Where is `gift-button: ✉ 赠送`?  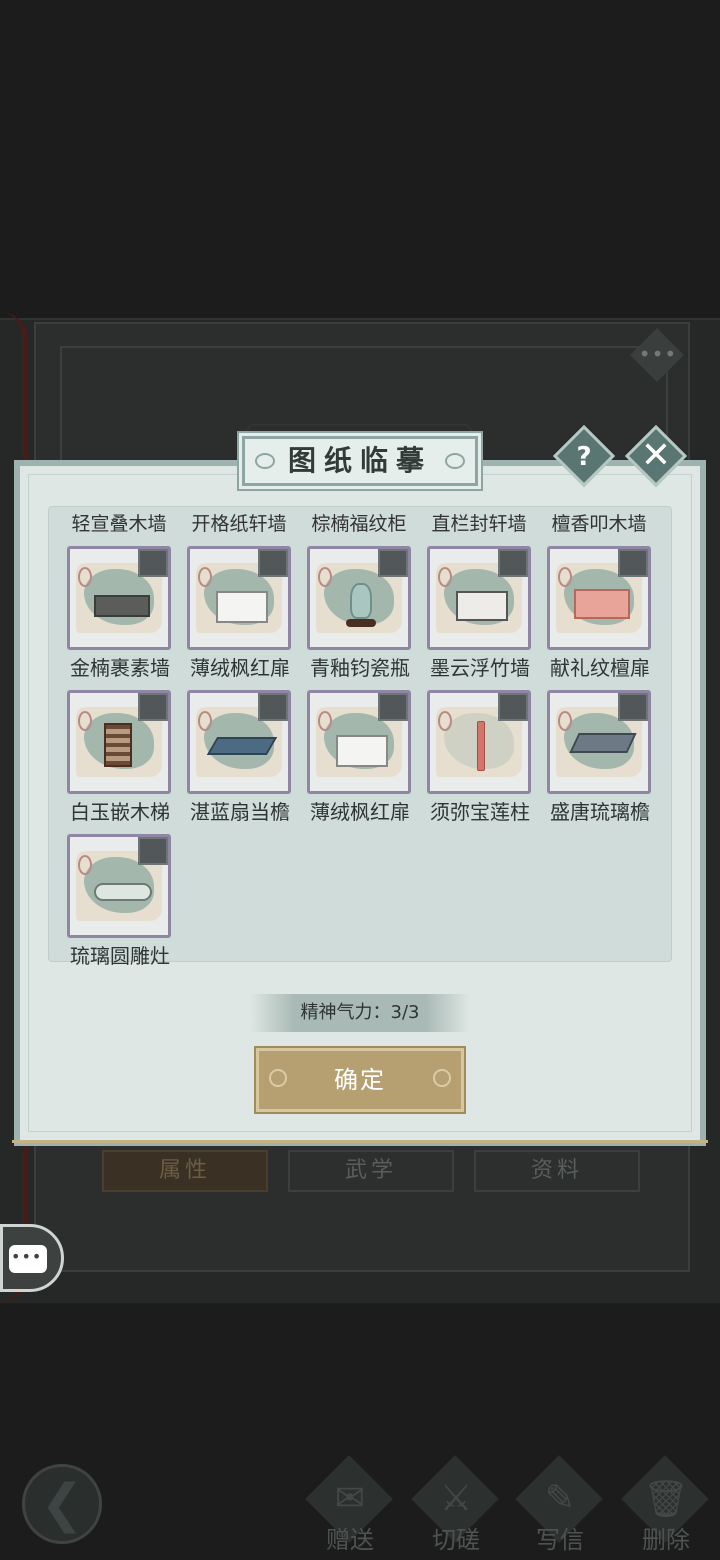
gift-button: ✉ 赠送 is located at coordinates (350, 1506).